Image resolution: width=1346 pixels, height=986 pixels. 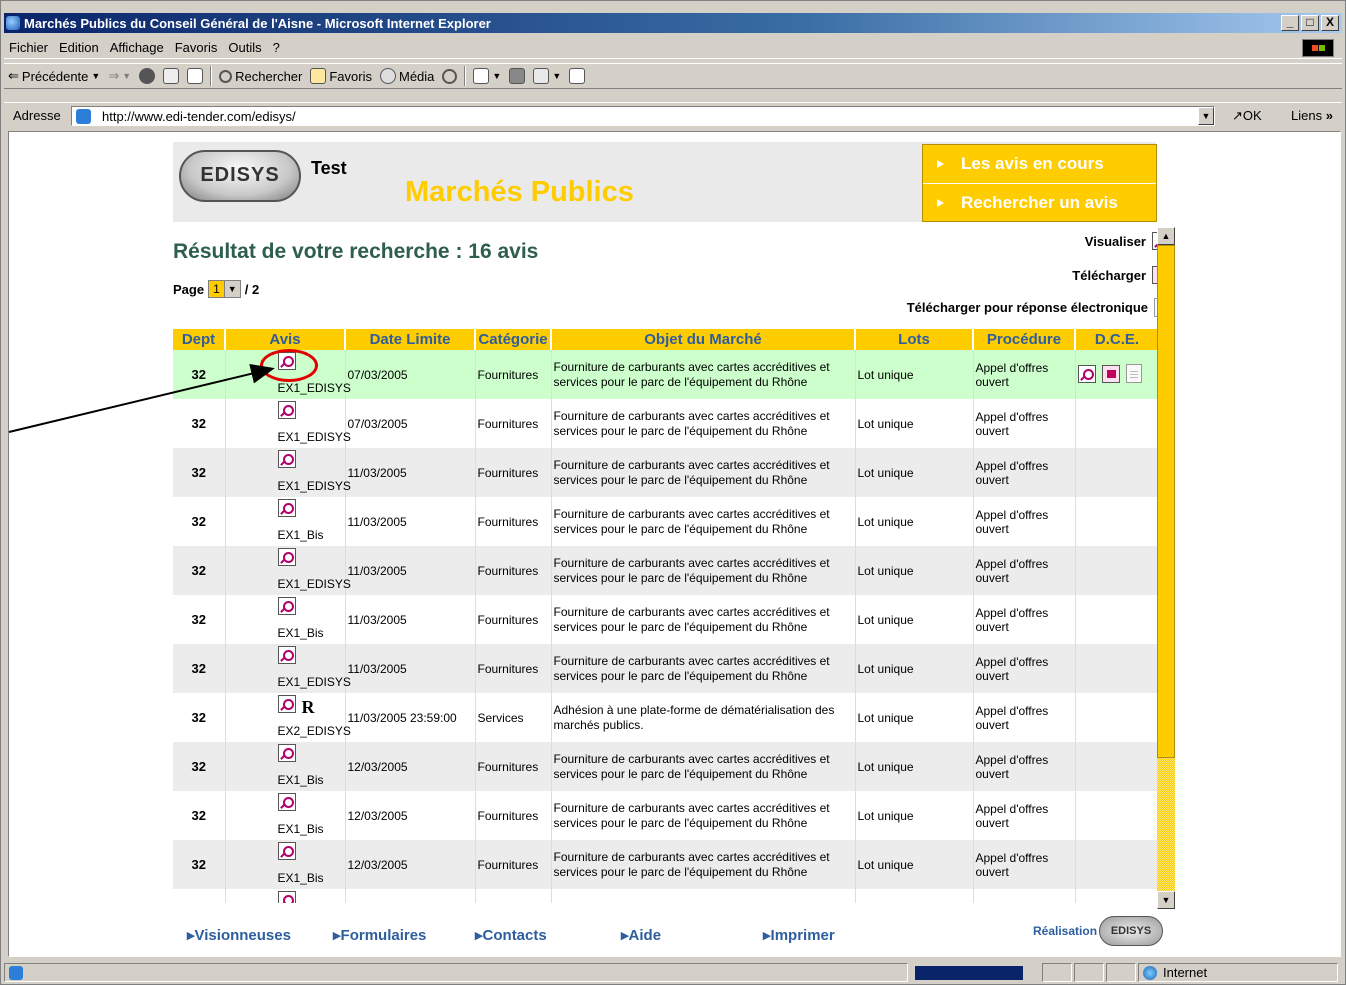 What do you see at coordinates (450, 76) in the screenshot?
I see `history-button` at bounding box center [450, 76].